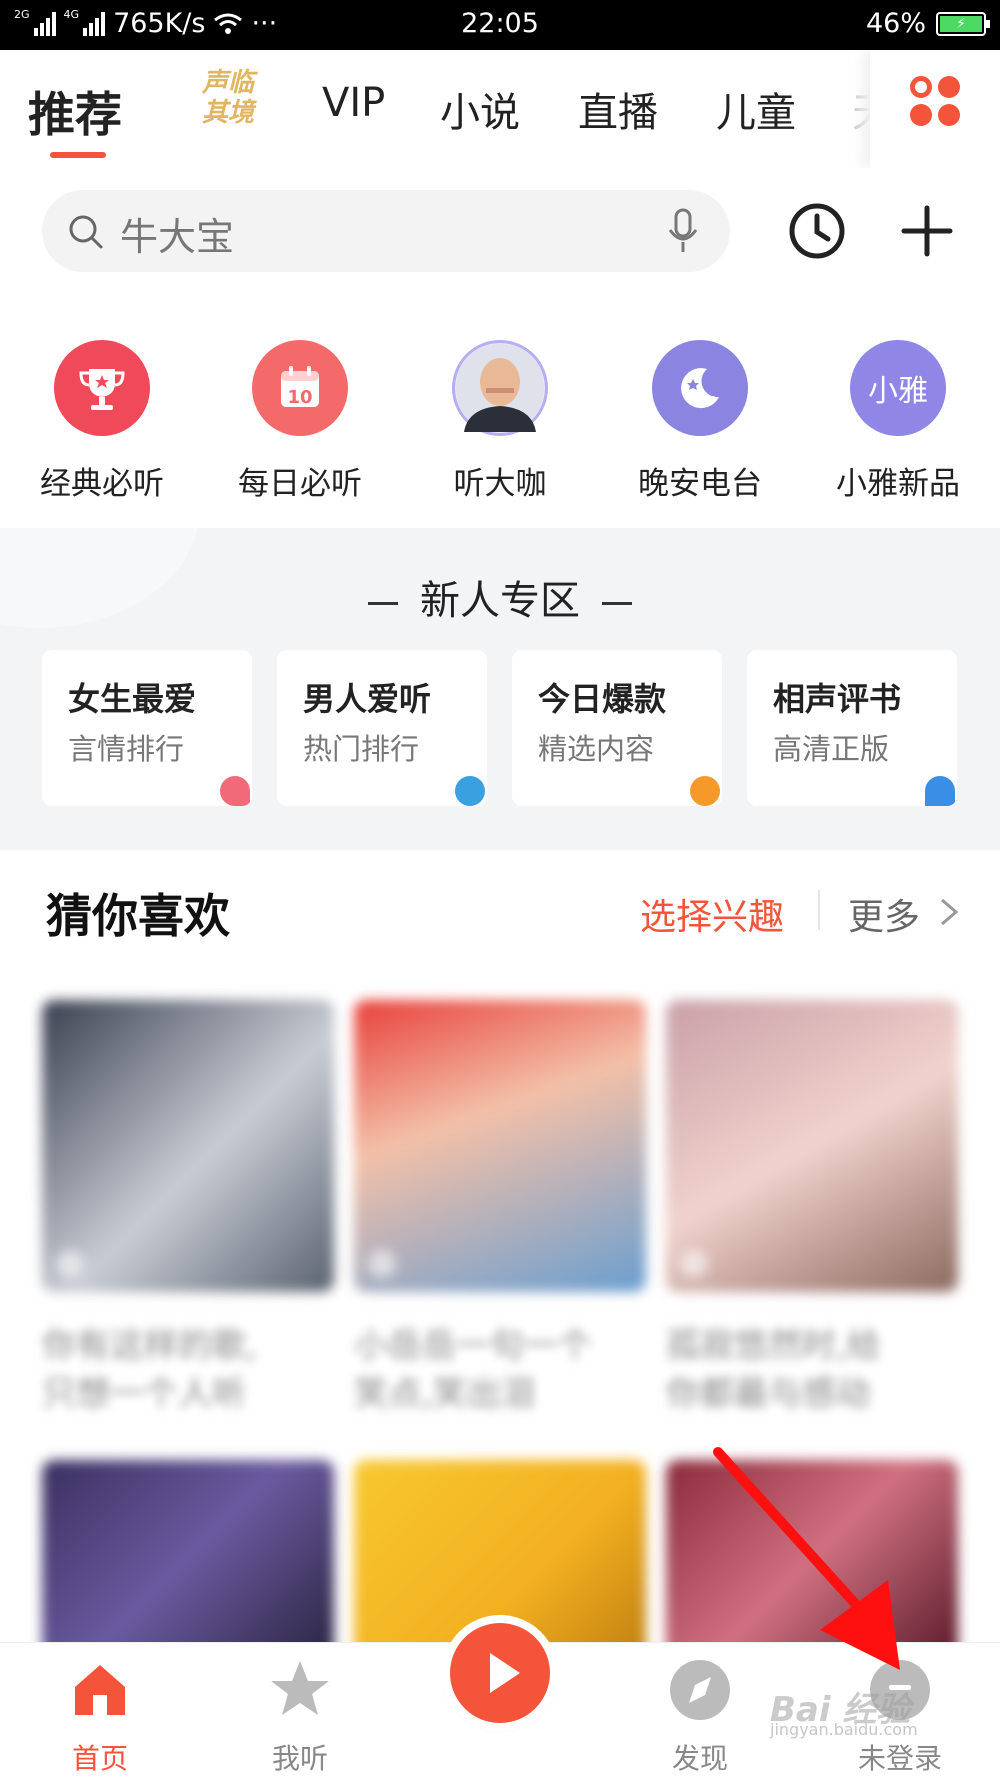  I want to click on entry-label: 听大咖, so click(500, 484).